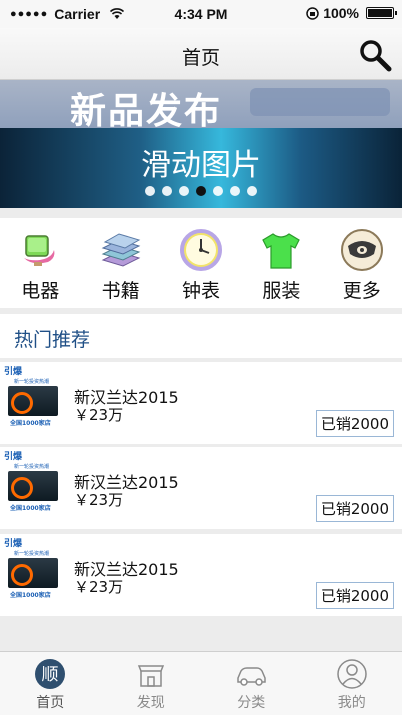  Describe the element at coordinates (201, 165) in the screenshot. I see `banner-caption: 滑动图片` at that location.